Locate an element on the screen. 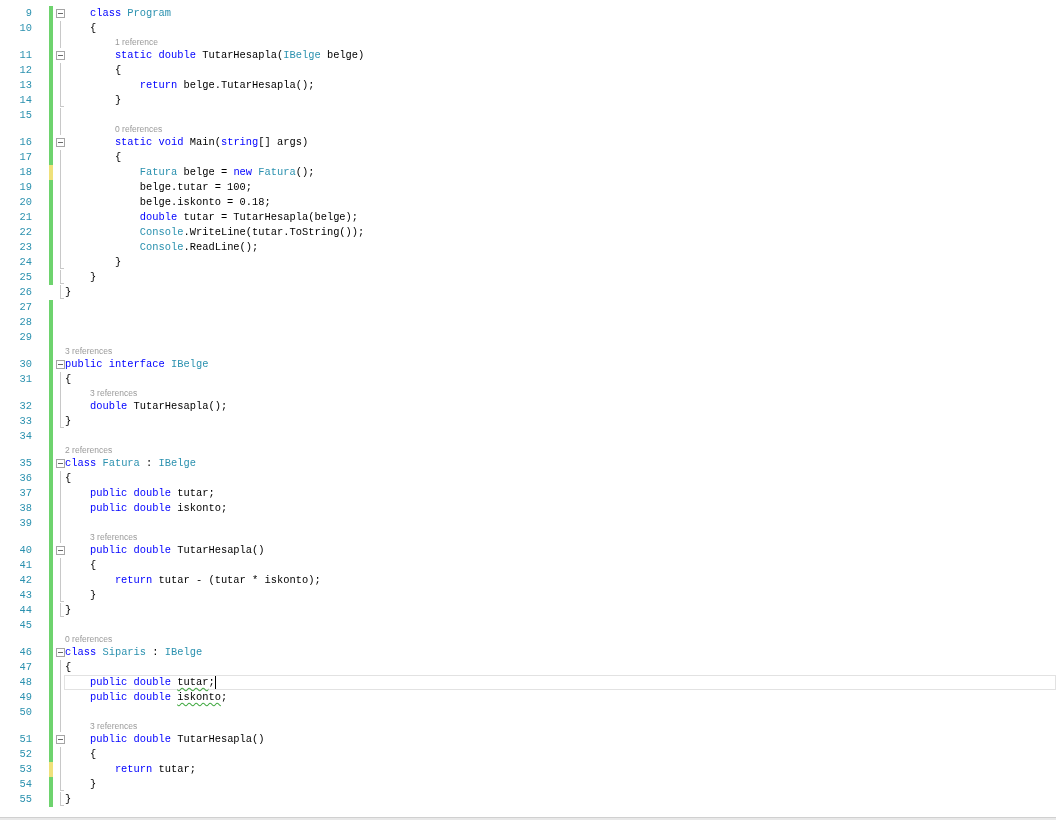  line-number: 24 is located at coordinates (25, 262).